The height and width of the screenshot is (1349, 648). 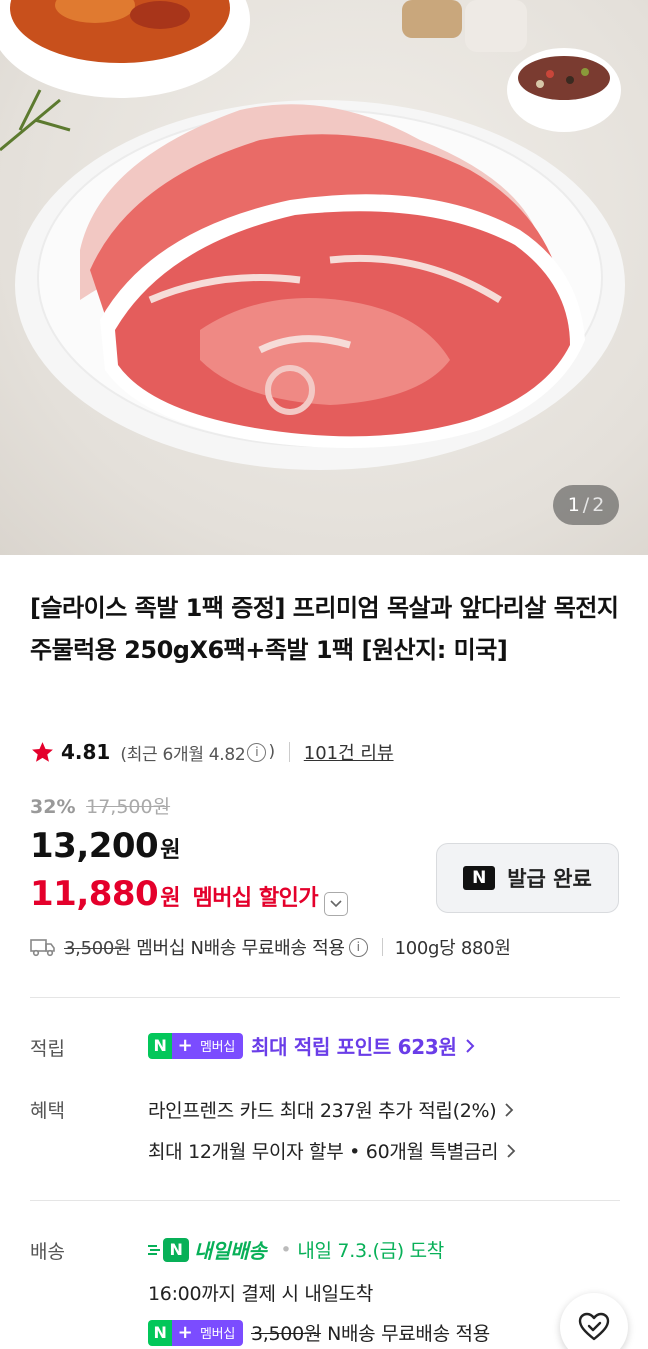 What do you see at coordinates (47, 1252) in the screenshot?
I see `delivery-label: 배송` at bounding box center [47, 1252].